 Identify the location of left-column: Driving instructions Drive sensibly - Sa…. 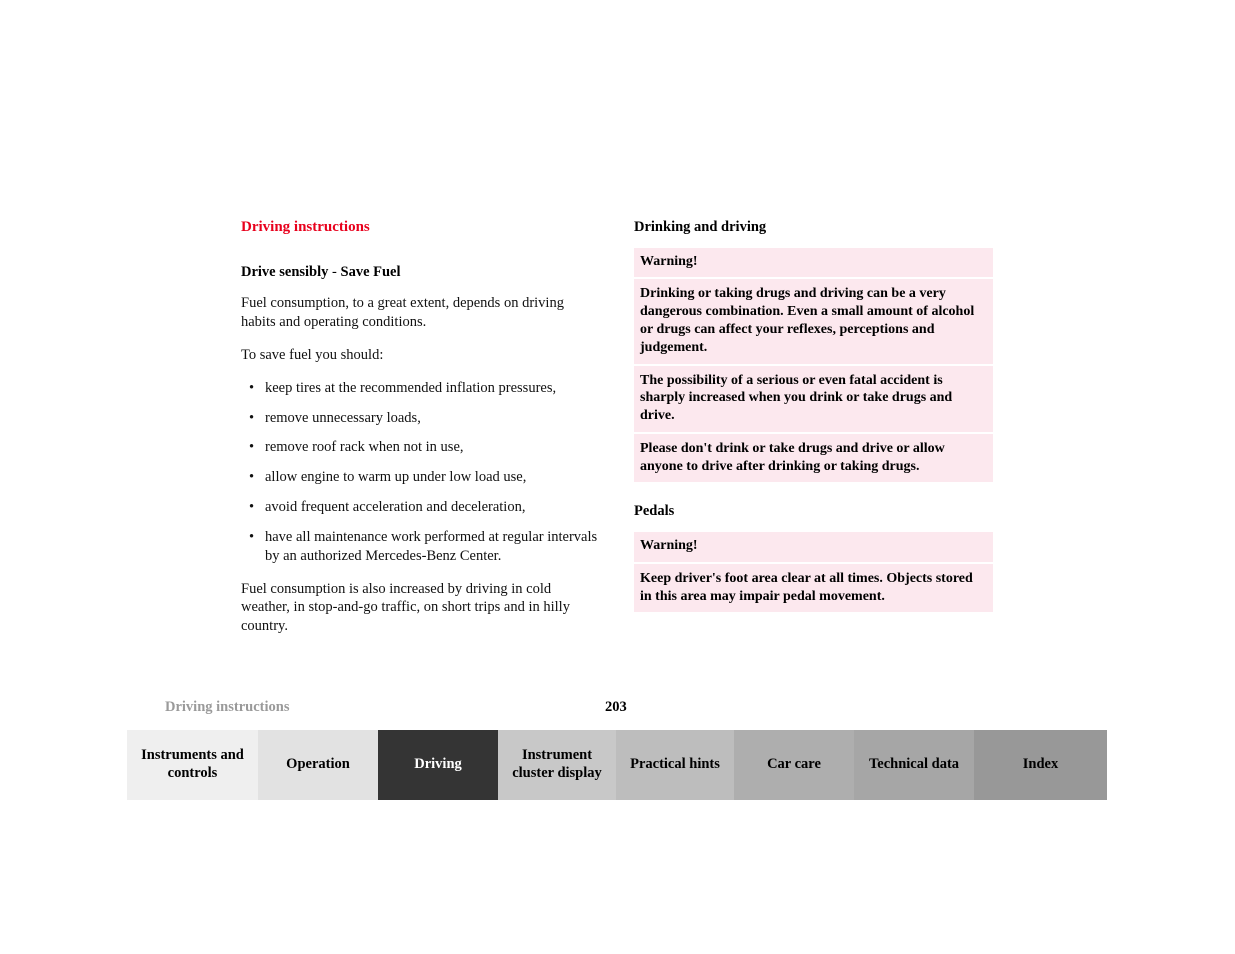
(421, 434).